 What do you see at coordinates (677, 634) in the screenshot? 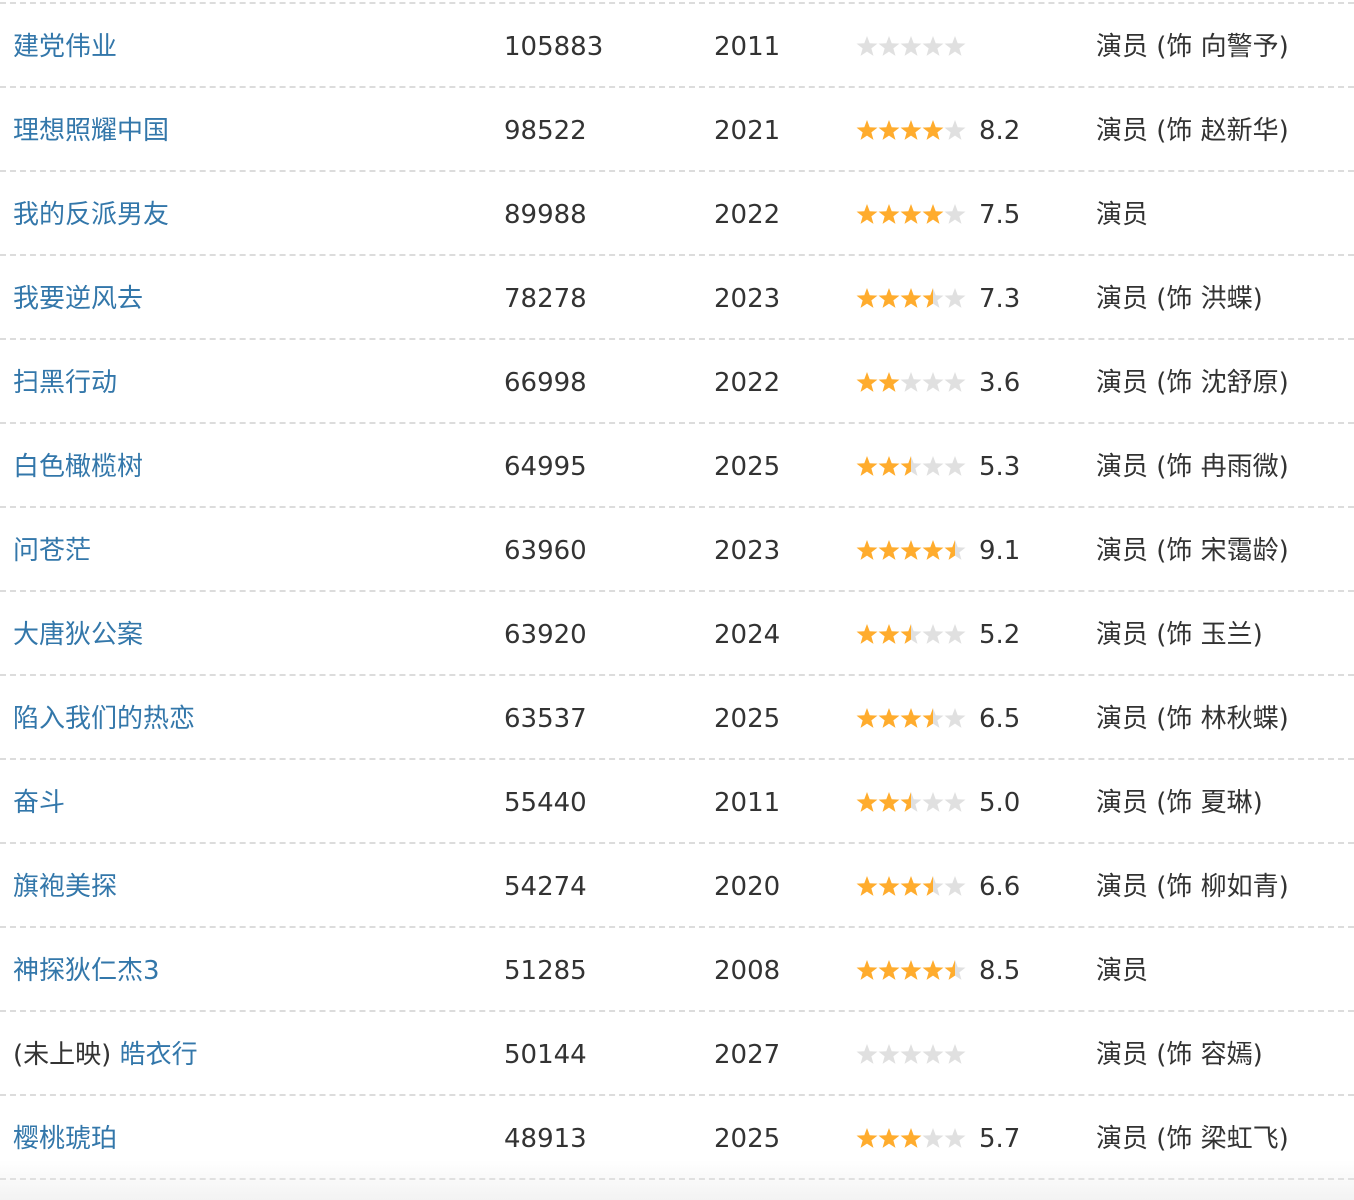
I see `table-row: 大唐狄公案 63920 2024 5.2 演员 (饰 玉兰)` at bounding box center [677, 634].